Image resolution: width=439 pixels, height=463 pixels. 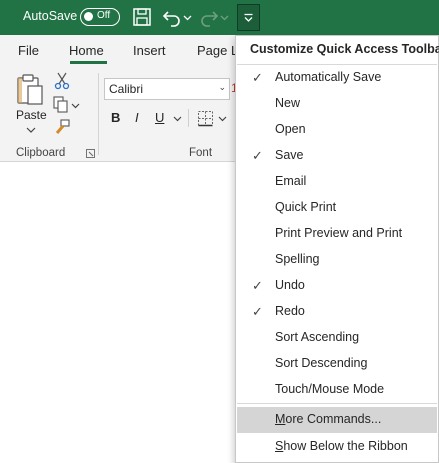 I want to click on menu-item: Touch/Mouse Mode, so click(x=337, y=390).